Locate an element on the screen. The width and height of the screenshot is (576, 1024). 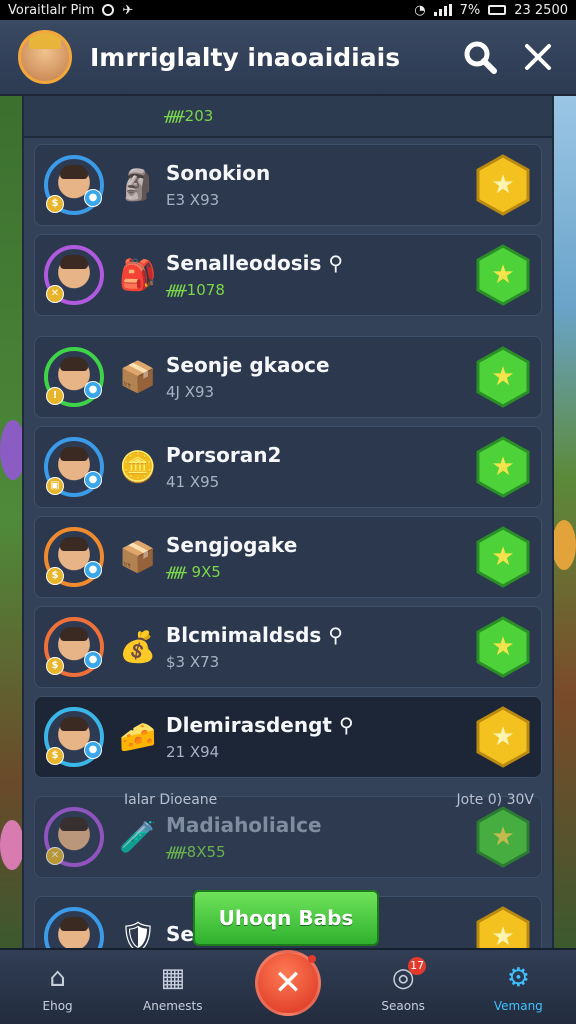
nav-center: ✕ is located at coordinates (288, 983).